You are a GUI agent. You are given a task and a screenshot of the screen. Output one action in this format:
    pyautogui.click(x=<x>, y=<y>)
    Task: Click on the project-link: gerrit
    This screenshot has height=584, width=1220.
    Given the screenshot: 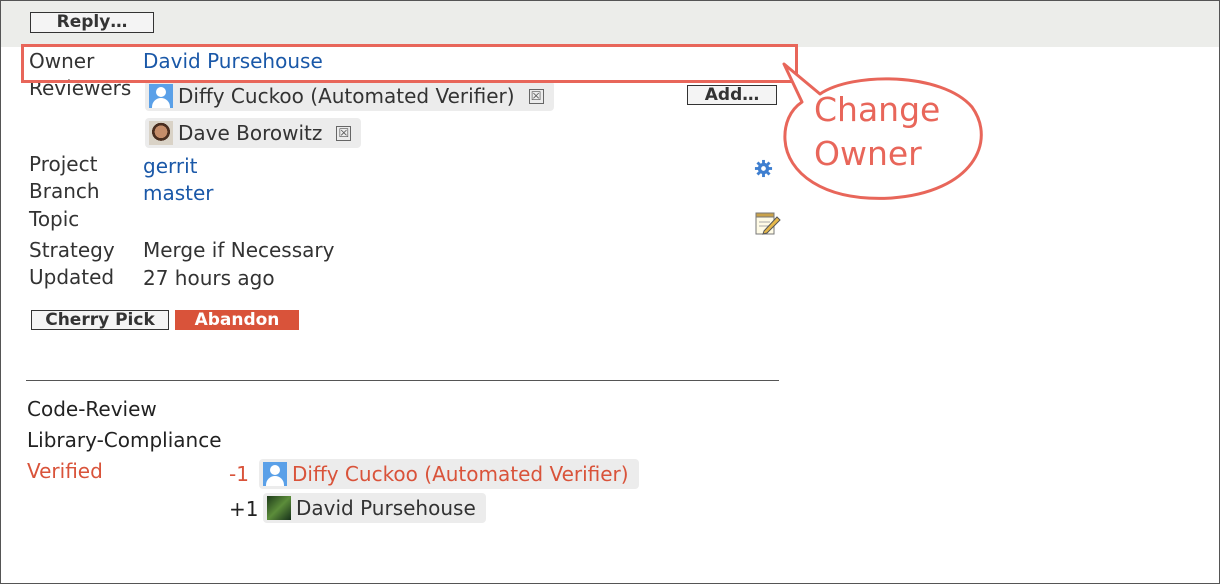 What is the action you would take?
    pyautogui.click(x=170, y=166)
    